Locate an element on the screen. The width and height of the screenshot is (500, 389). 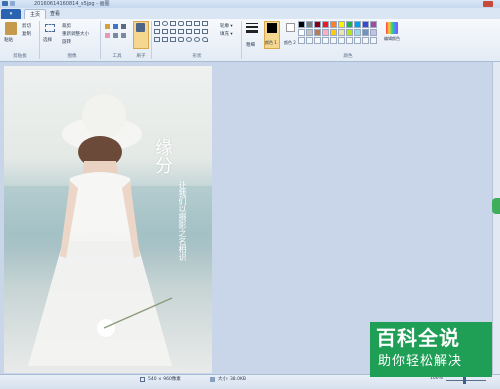
oval-shape-icon is located at coordinates (165, 23).